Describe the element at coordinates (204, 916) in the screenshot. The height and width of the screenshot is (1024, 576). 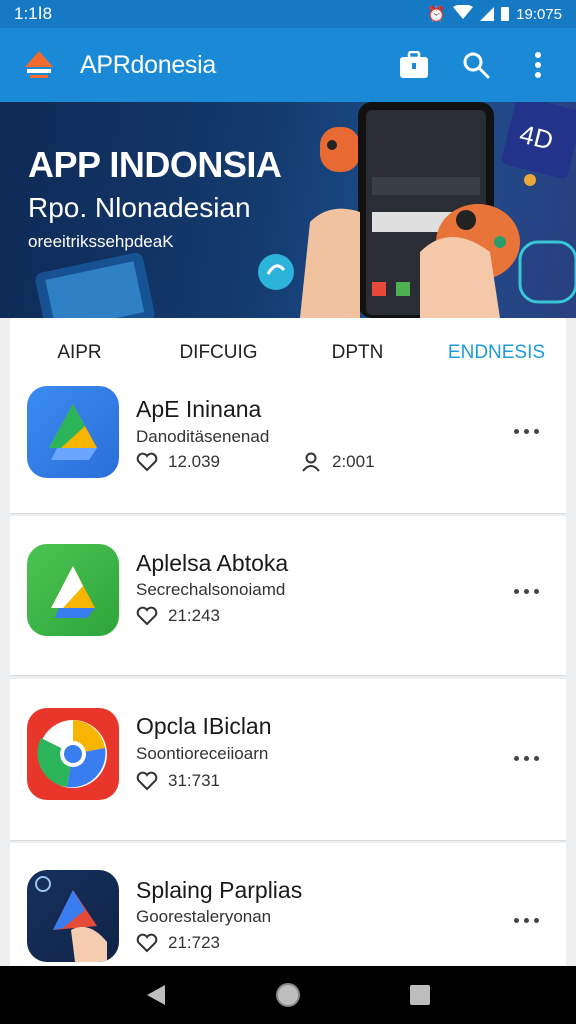
I see `app-description: Goorestaleryonan` at that location.